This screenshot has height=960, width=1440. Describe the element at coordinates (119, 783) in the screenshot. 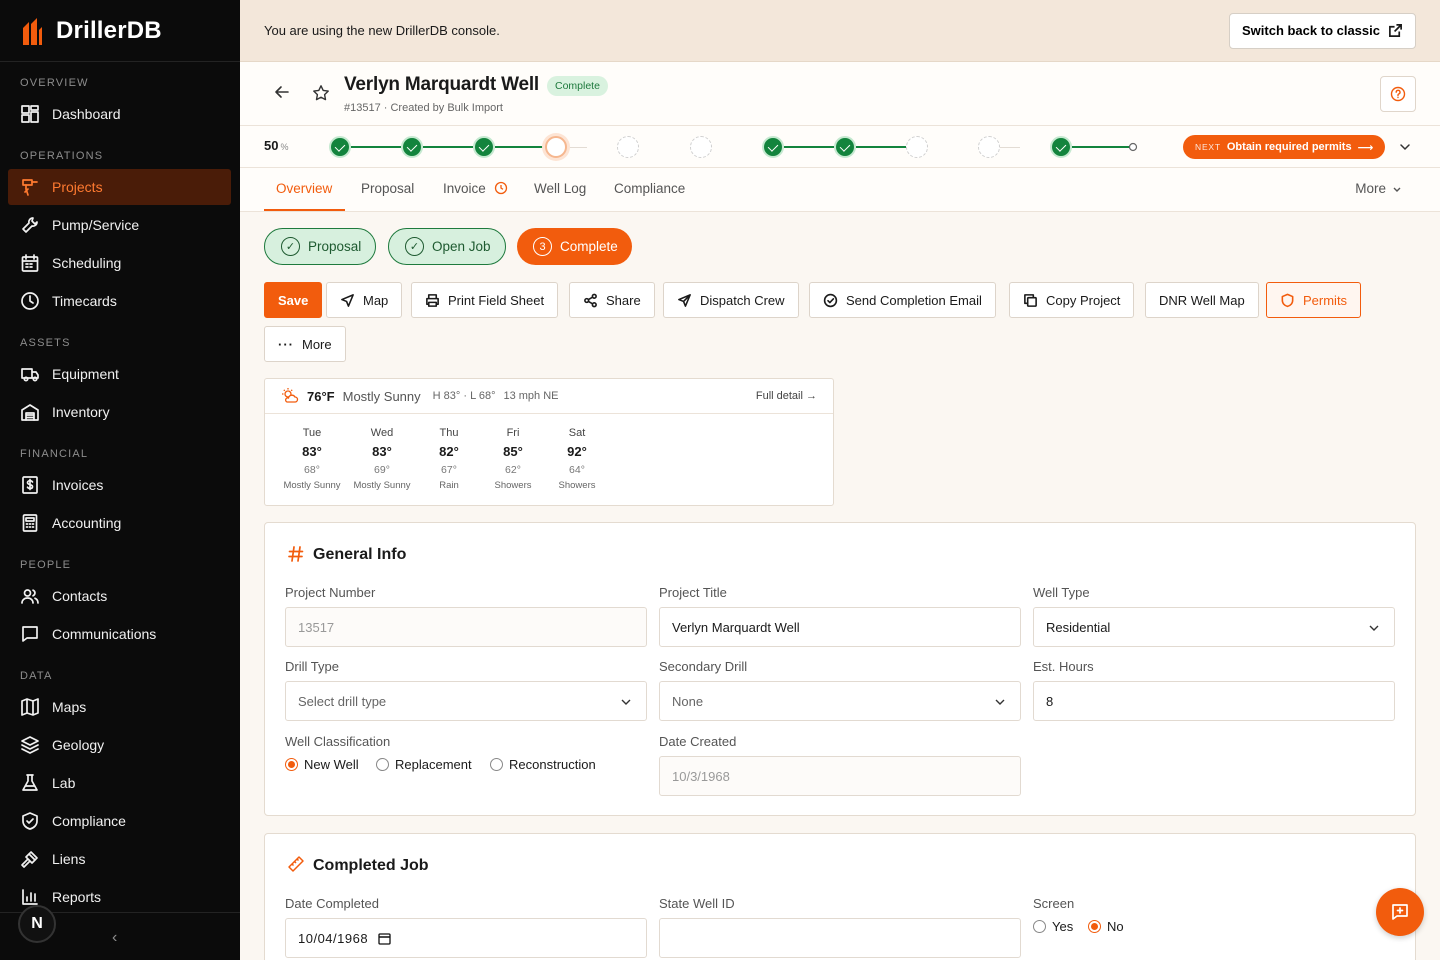

I see `sidebar-item-lab: Lab` at that location.